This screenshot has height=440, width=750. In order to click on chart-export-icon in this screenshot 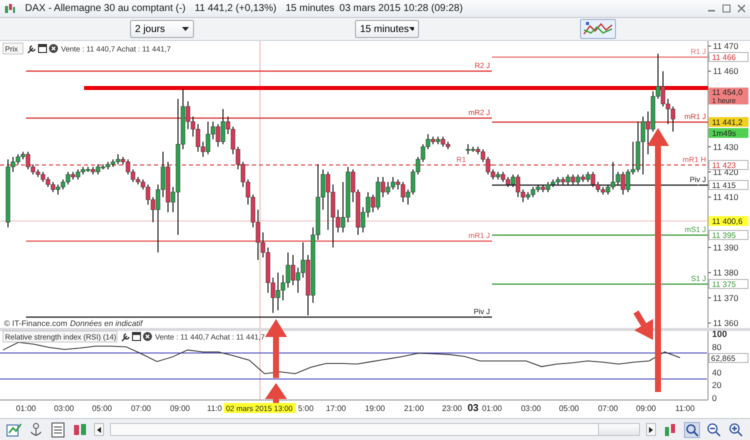, I will do `click(14, 430)`.